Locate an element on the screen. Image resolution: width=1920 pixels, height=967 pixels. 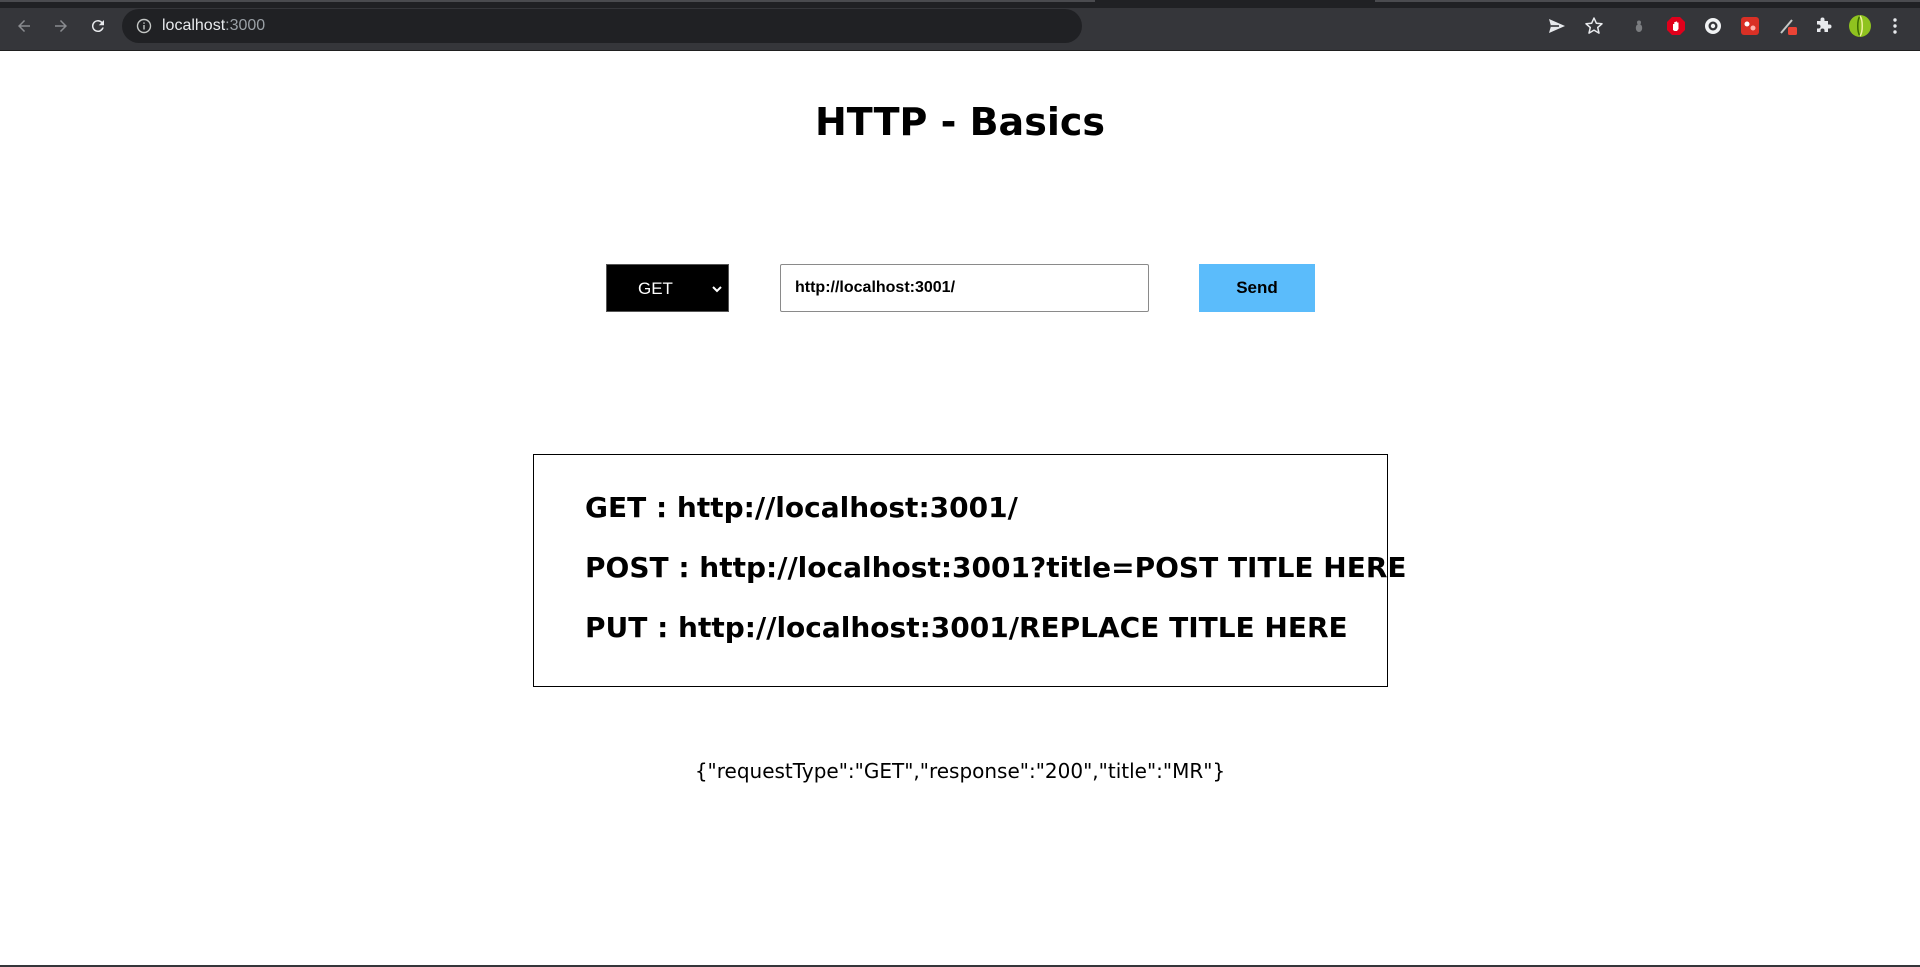
browser-menu-button is located at coordinates (1895, 26).